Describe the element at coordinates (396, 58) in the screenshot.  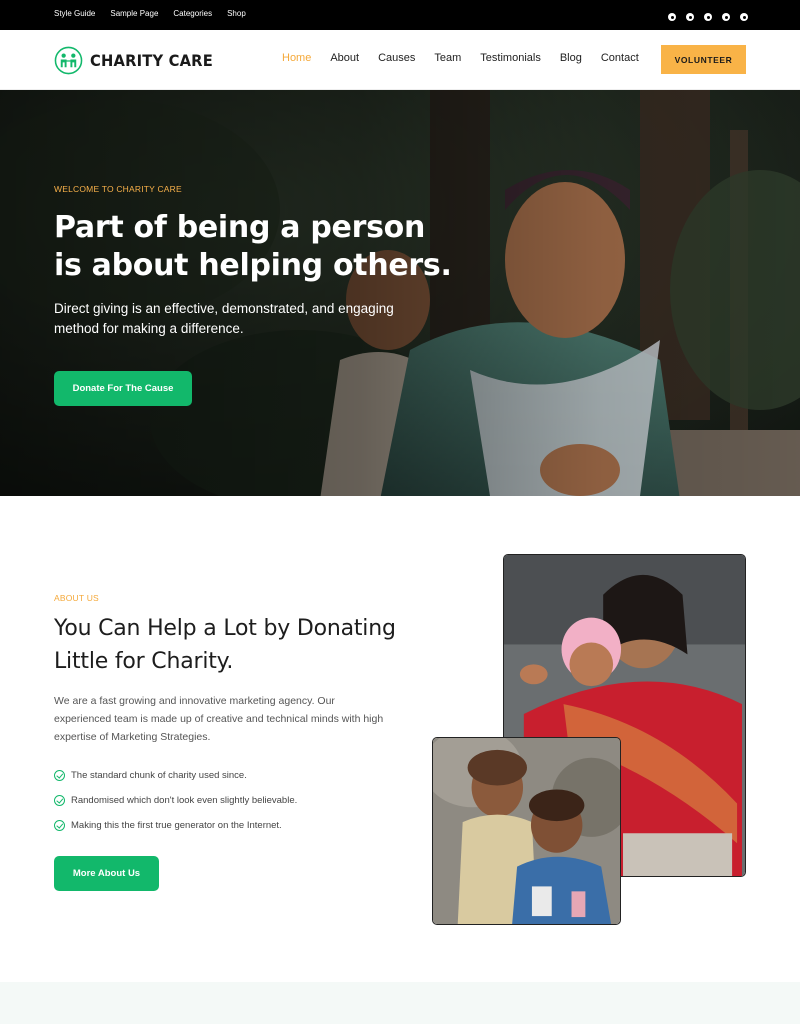
I see `nav-causes: Causes` at that location.